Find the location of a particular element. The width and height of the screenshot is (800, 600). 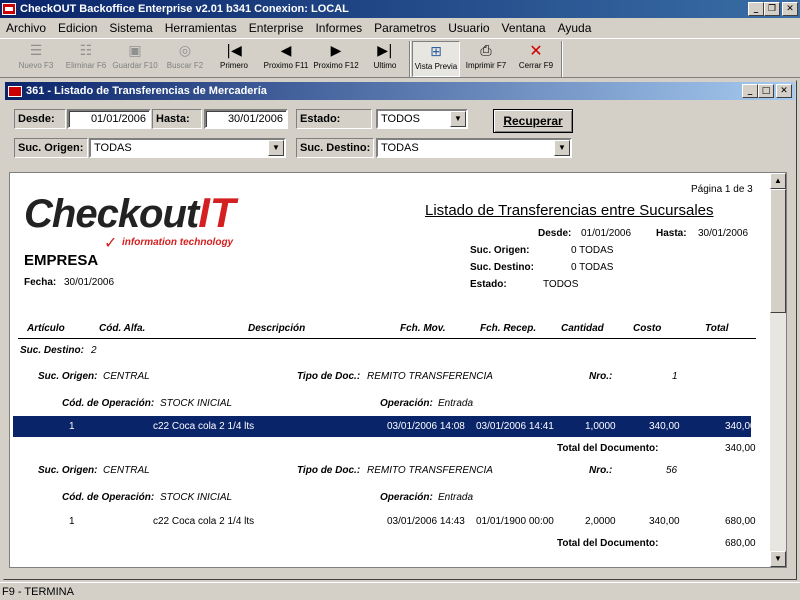

suc-origen-dropdown: TODAS ▼ is located at coordinates (187, 148).